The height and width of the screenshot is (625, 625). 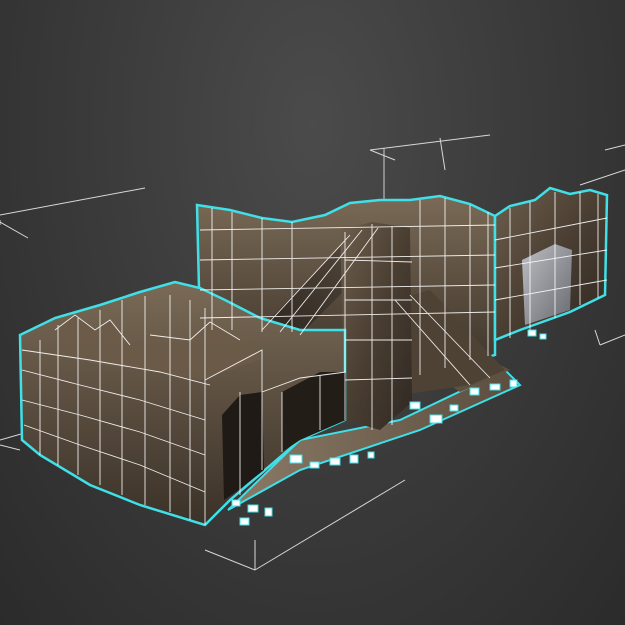 What do you see at coordinates (376, 326) in the screenshot?
I see `central-pillar` at bounding box center [376, 326].